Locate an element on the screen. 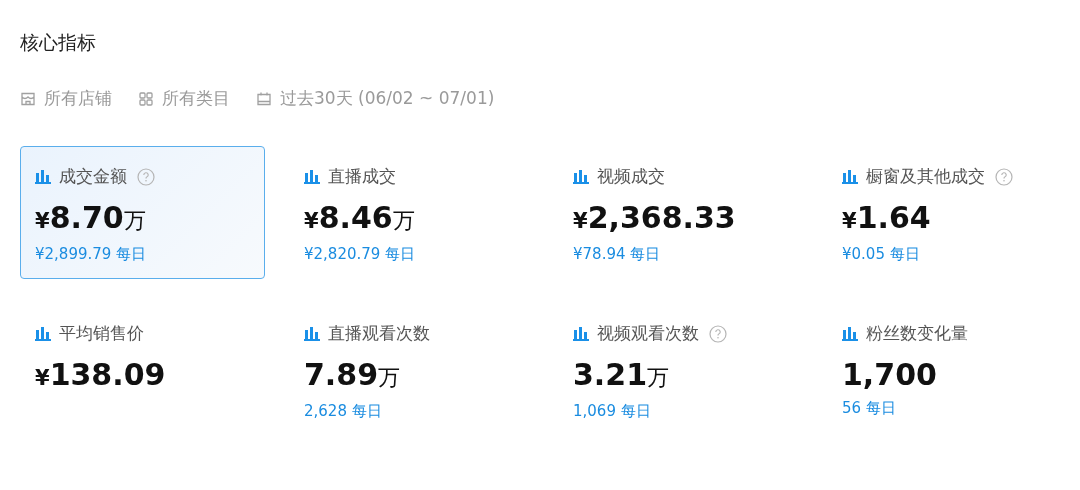 The image size is (1080, 490). metric-card: 直播成交 ¥8.46万 ¥2,820.79 每日 is located at coordinates (411, 212).